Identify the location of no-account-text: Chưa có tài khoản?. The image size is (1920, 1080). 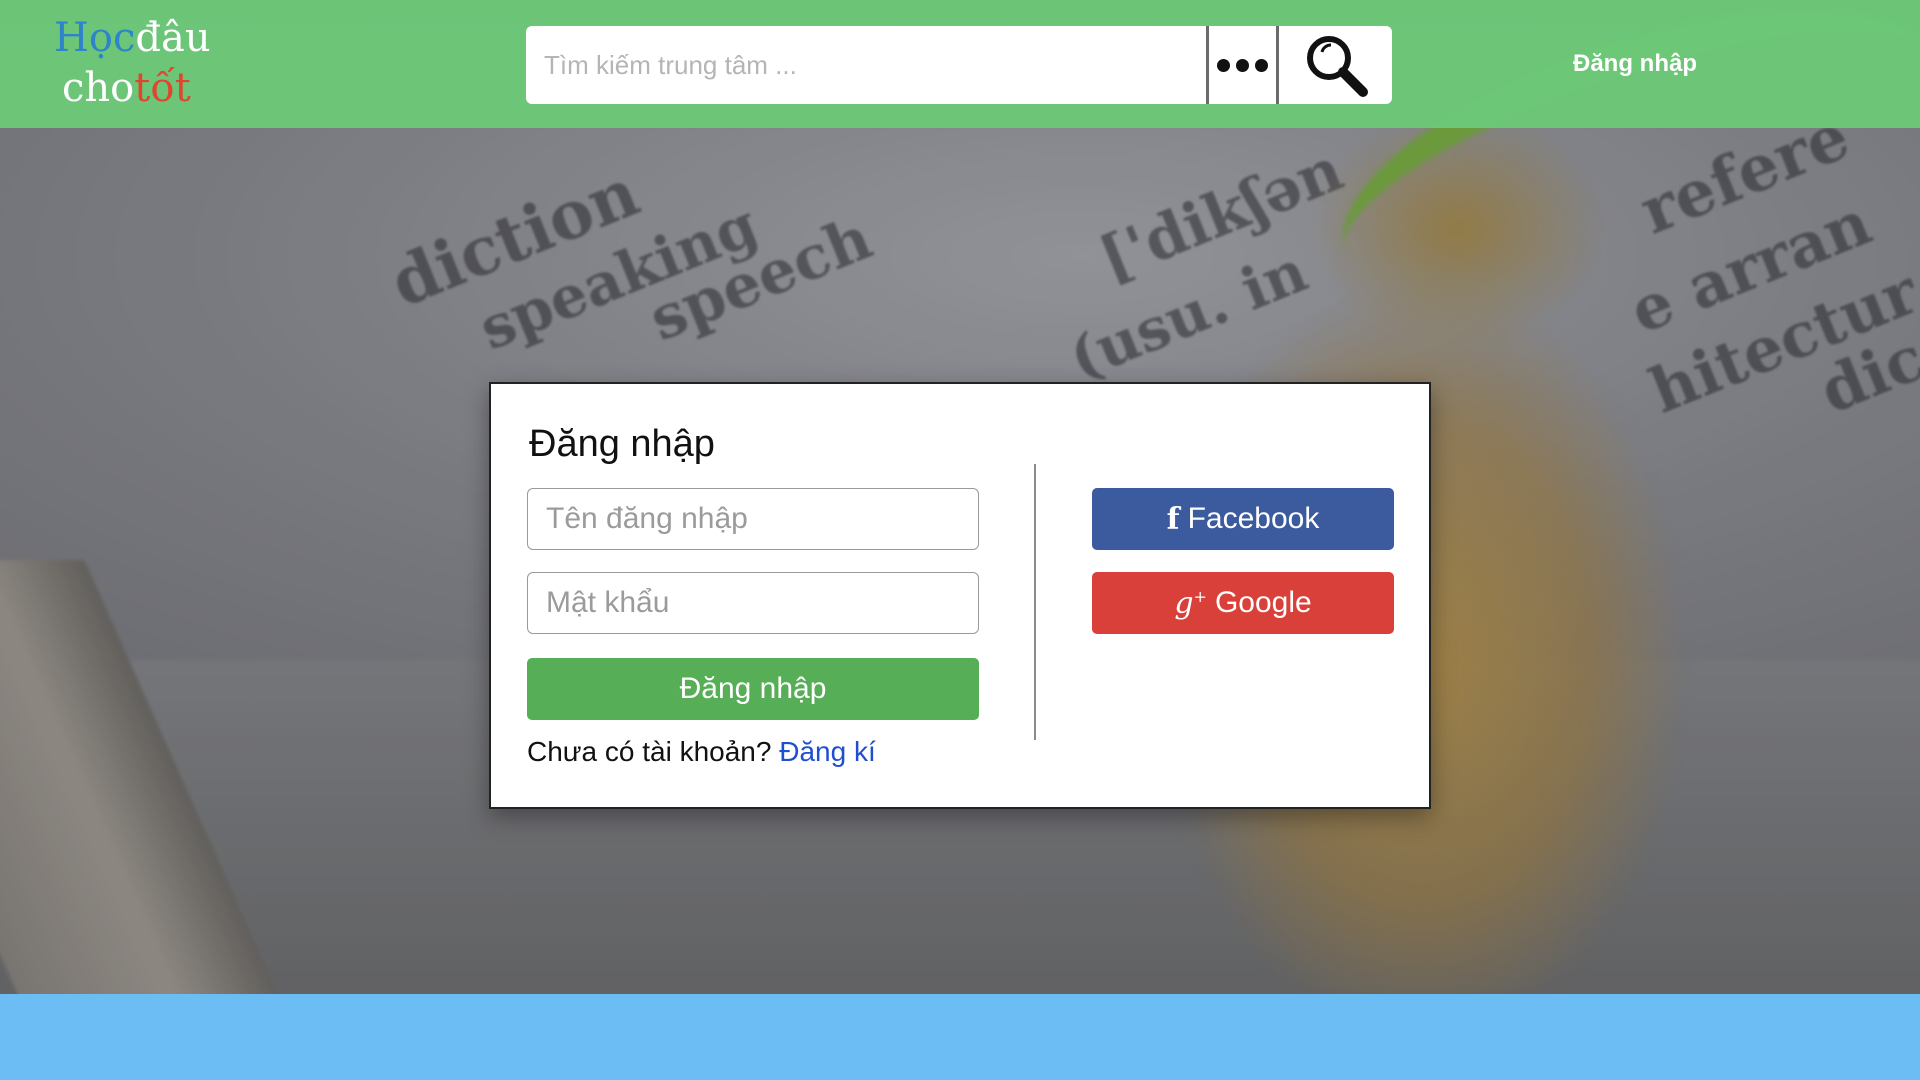
(649, 751).